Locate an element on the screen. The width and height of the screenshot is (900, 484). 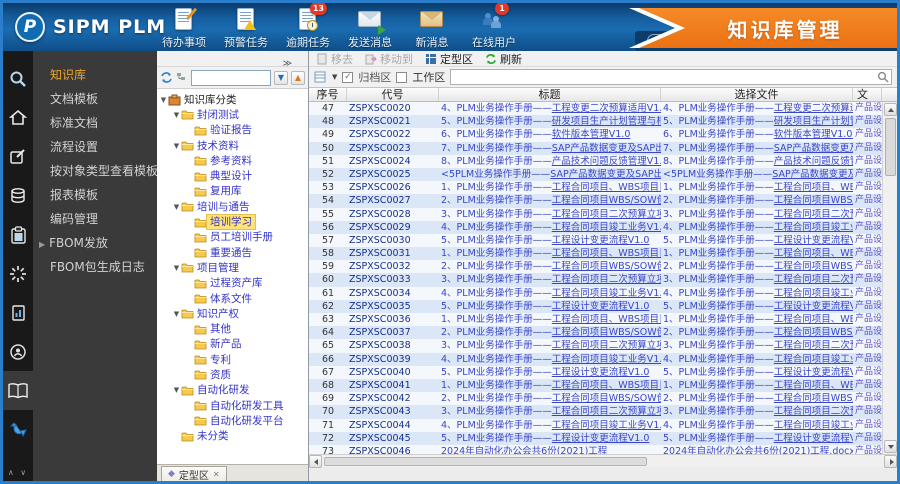
tree-item: 员工培训手册 is located at coordinates (233, 237).